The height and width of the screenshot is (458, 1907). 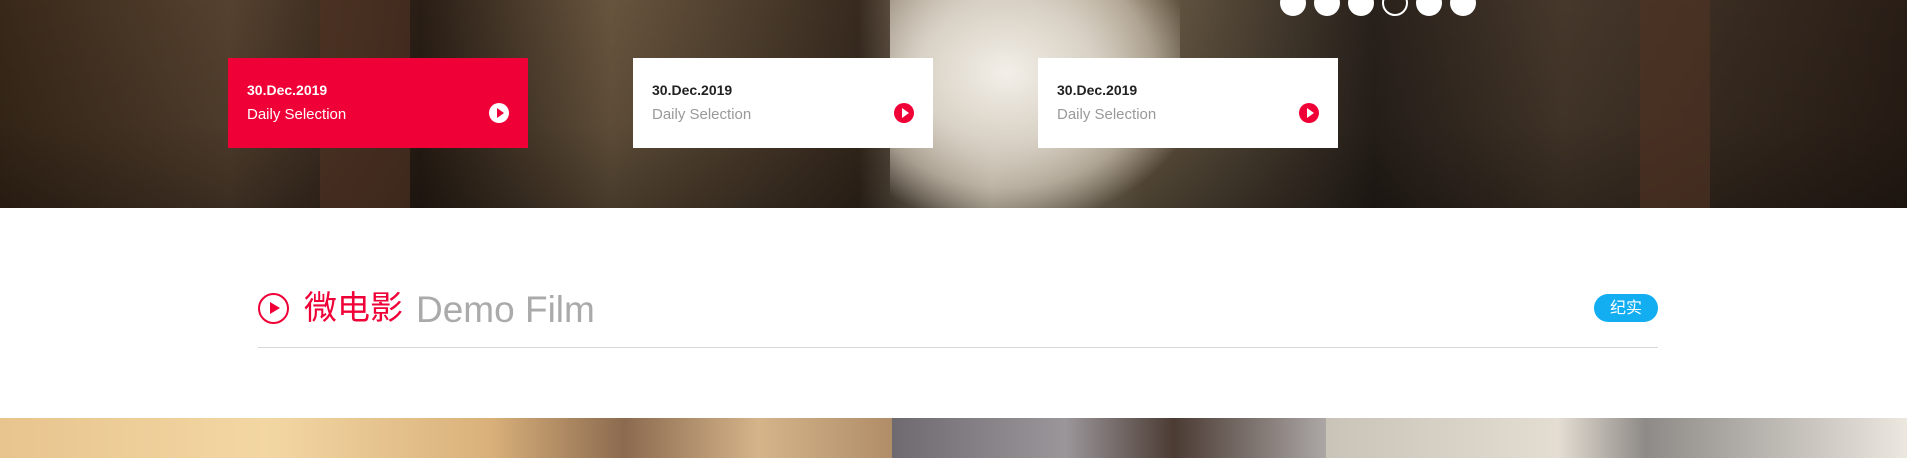 I want to click on section-title-cn: 微电影, so click(x=353, y=307).